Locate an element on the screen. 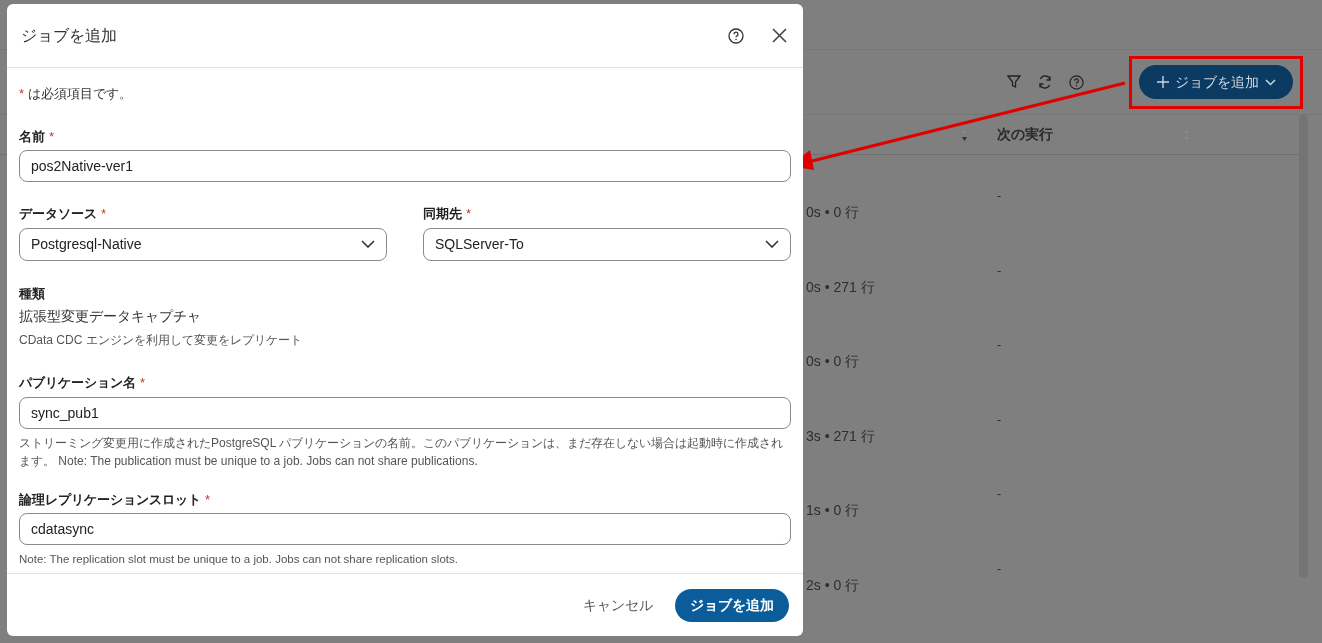 This screenshot has width=1322, height=643. refresh-icon is located at coordinates (1045, 82).